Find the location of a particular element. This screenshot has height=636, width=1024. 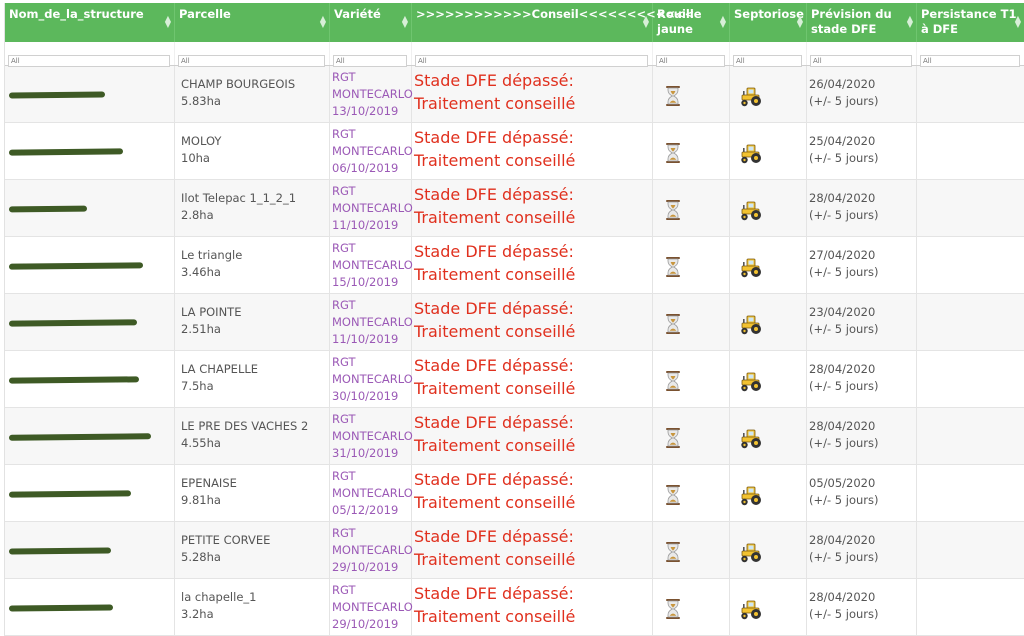

header-label: Parcelle is located at coordinates (205, 14).